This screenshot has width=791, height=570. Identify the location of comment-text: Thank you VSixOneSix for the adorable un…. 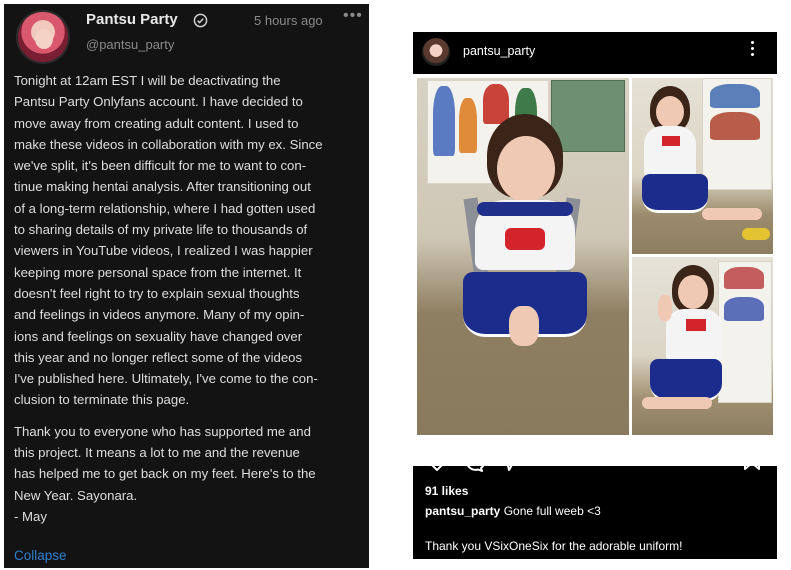
(554, 546).